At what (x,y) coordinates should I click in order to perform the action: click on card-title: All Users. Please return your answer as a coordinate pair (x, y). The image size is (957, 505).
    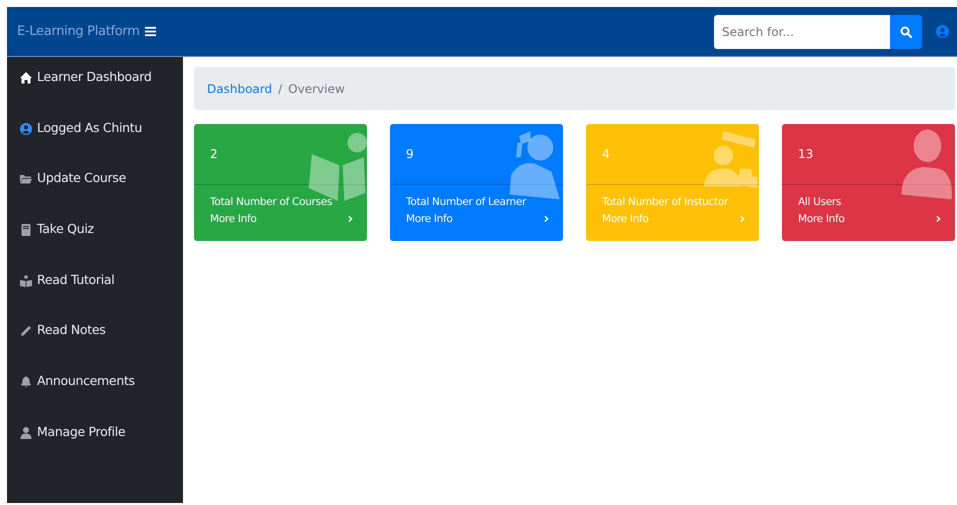
    Looking at the image, I should click on (820, 202).